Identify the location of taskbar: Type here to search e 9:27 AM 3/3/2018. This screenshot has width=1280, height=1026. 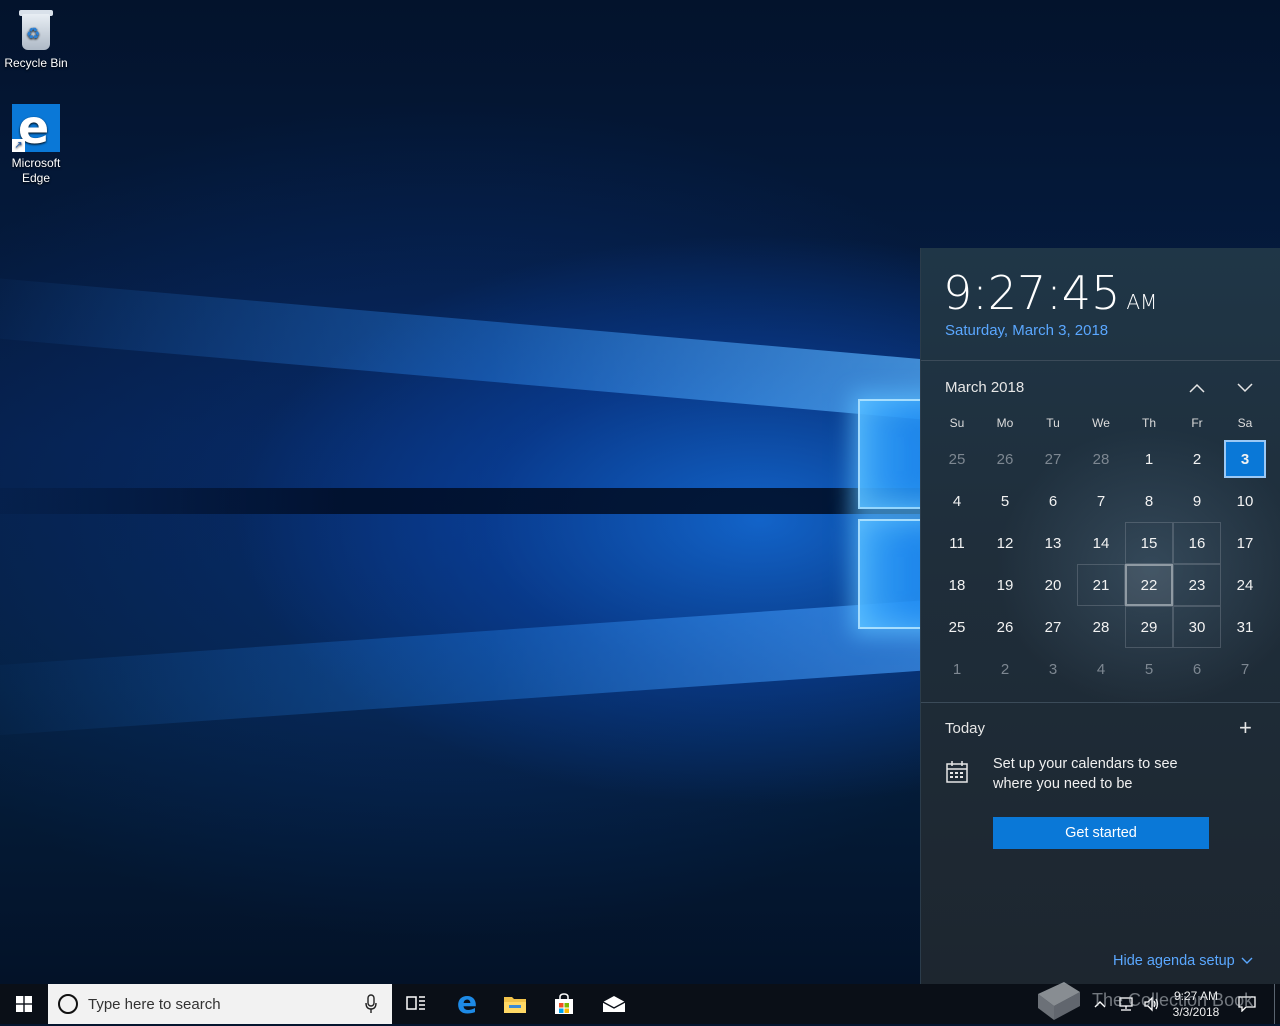
(640, 1004).